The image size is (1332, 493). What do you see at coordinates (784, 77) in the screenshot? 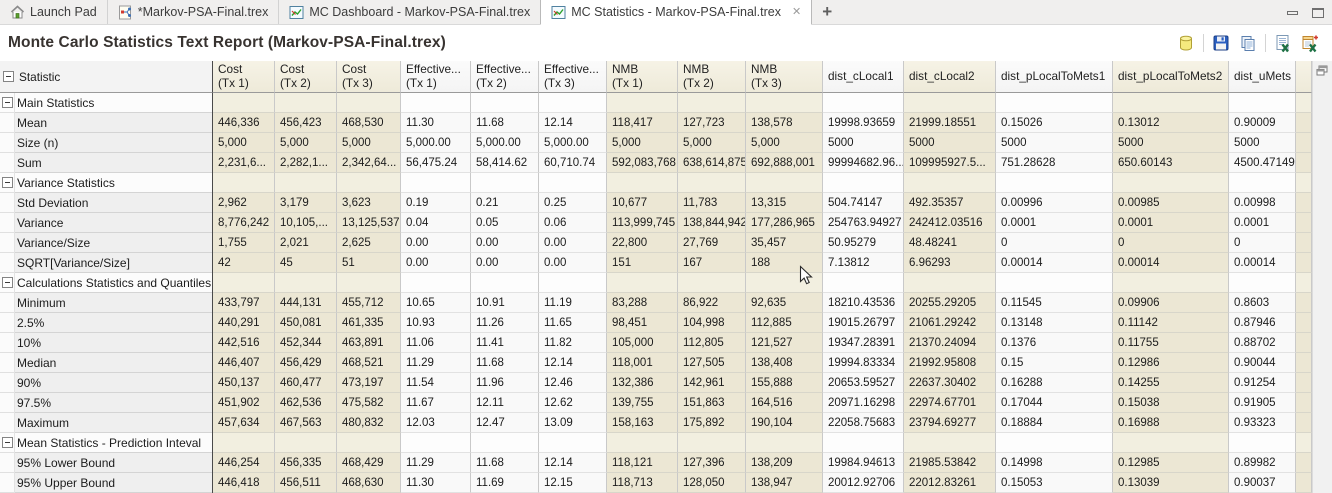
I see `column-header-nmb-tx3: NMB (Tx 3)` at bounding box center [784, 77].